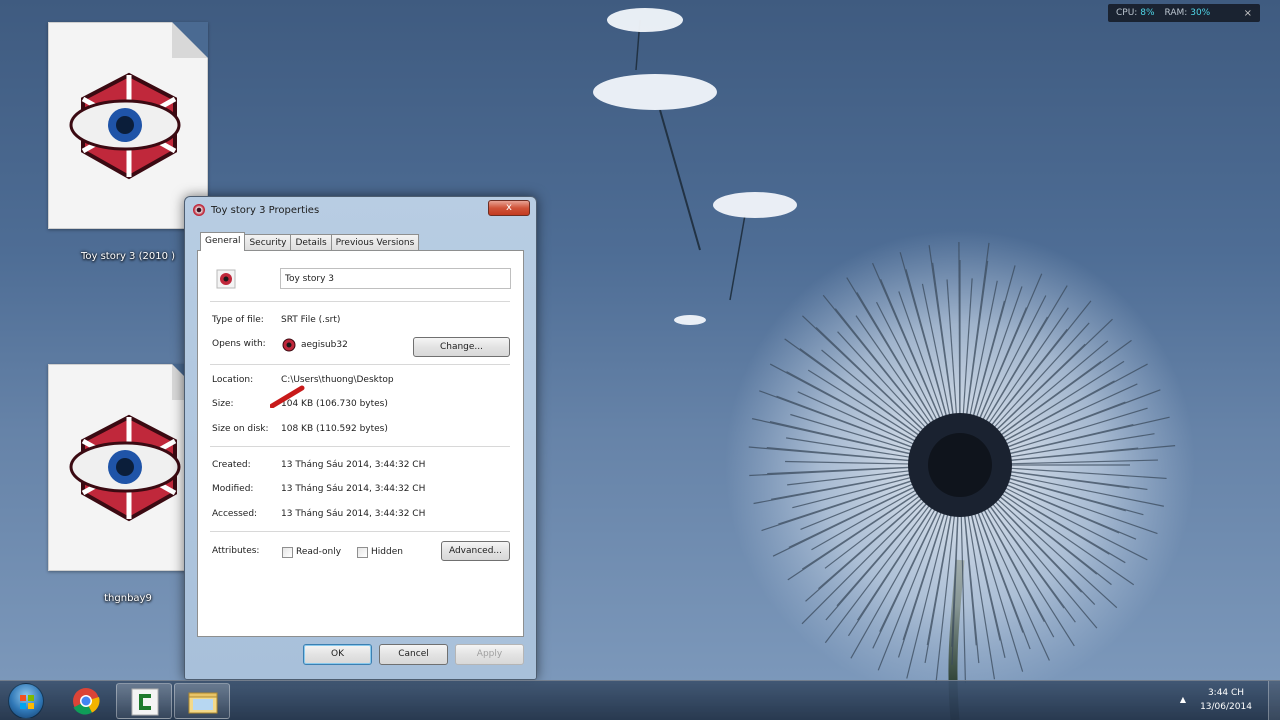 Image resolution: width=1280 pixels, height=720 pixels. I want to click on read-only-label: Read-only, so click(319, 552).